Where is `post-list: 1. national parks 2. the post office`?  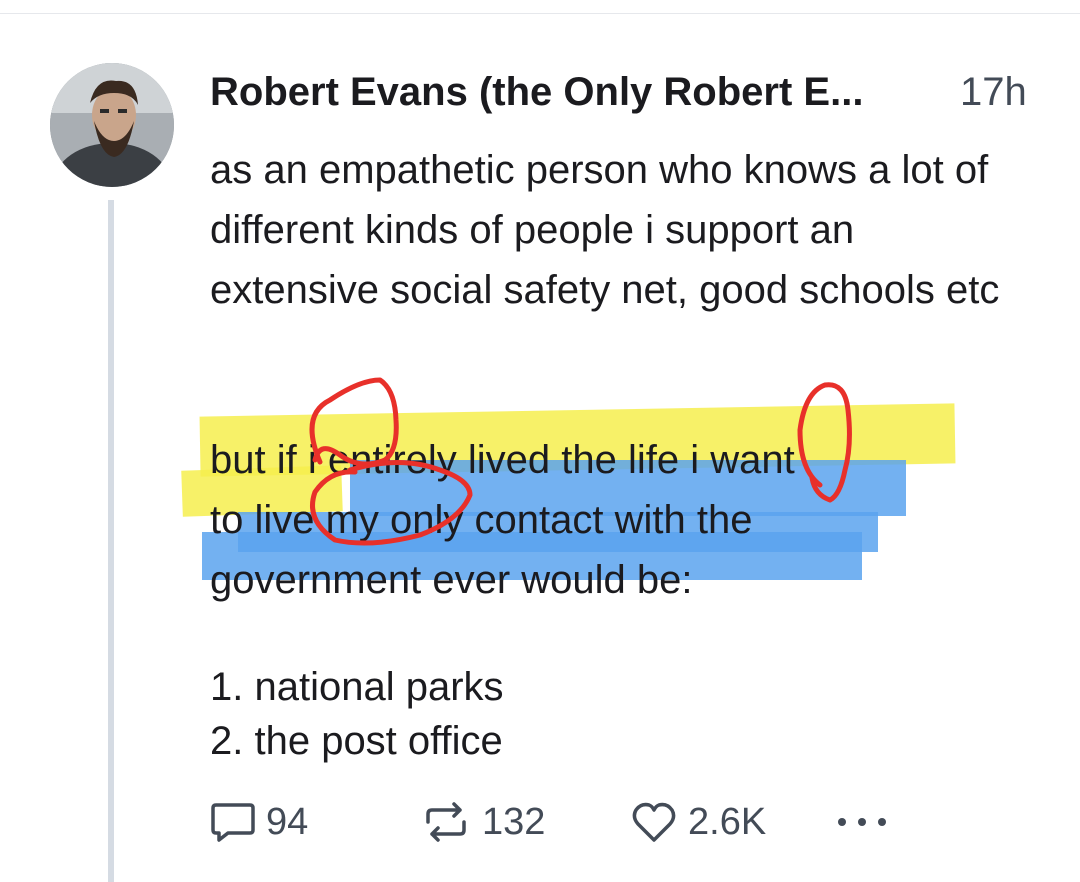 post-list: 1. national parks 2. the post office is located at coordinates (357, 714).